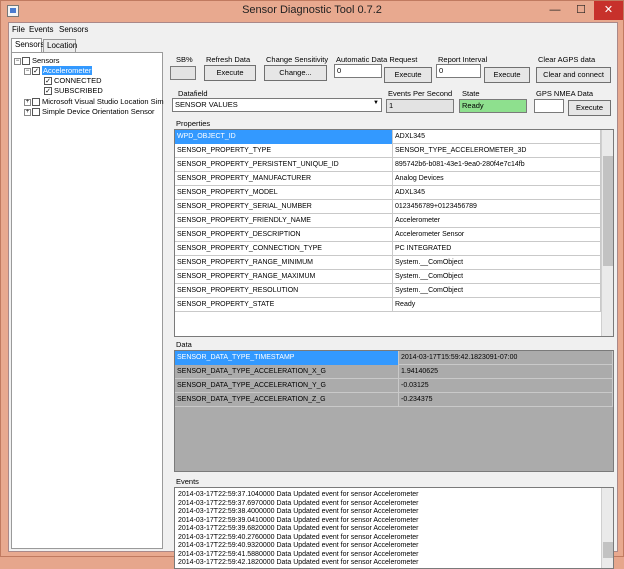 The width and height of the screenshot is (624, 569). What do you see at coordinates (46, 60) in the screenshot?
I see `tree-label: Sensors` at bounding box center [46, 60].